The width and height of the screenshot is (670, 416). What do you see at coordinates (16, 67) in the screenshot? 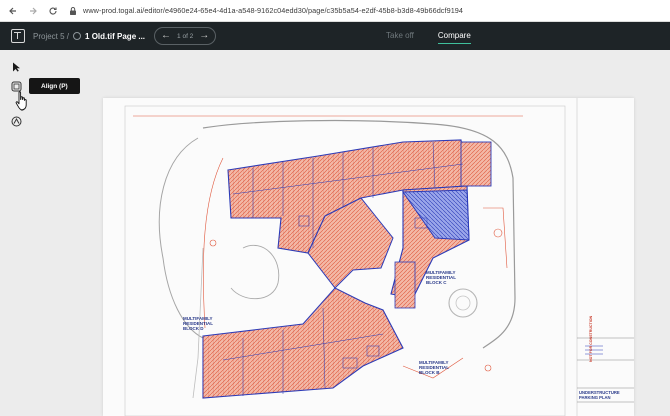
I see `pointer-icon` at bounding box center [16, 67].